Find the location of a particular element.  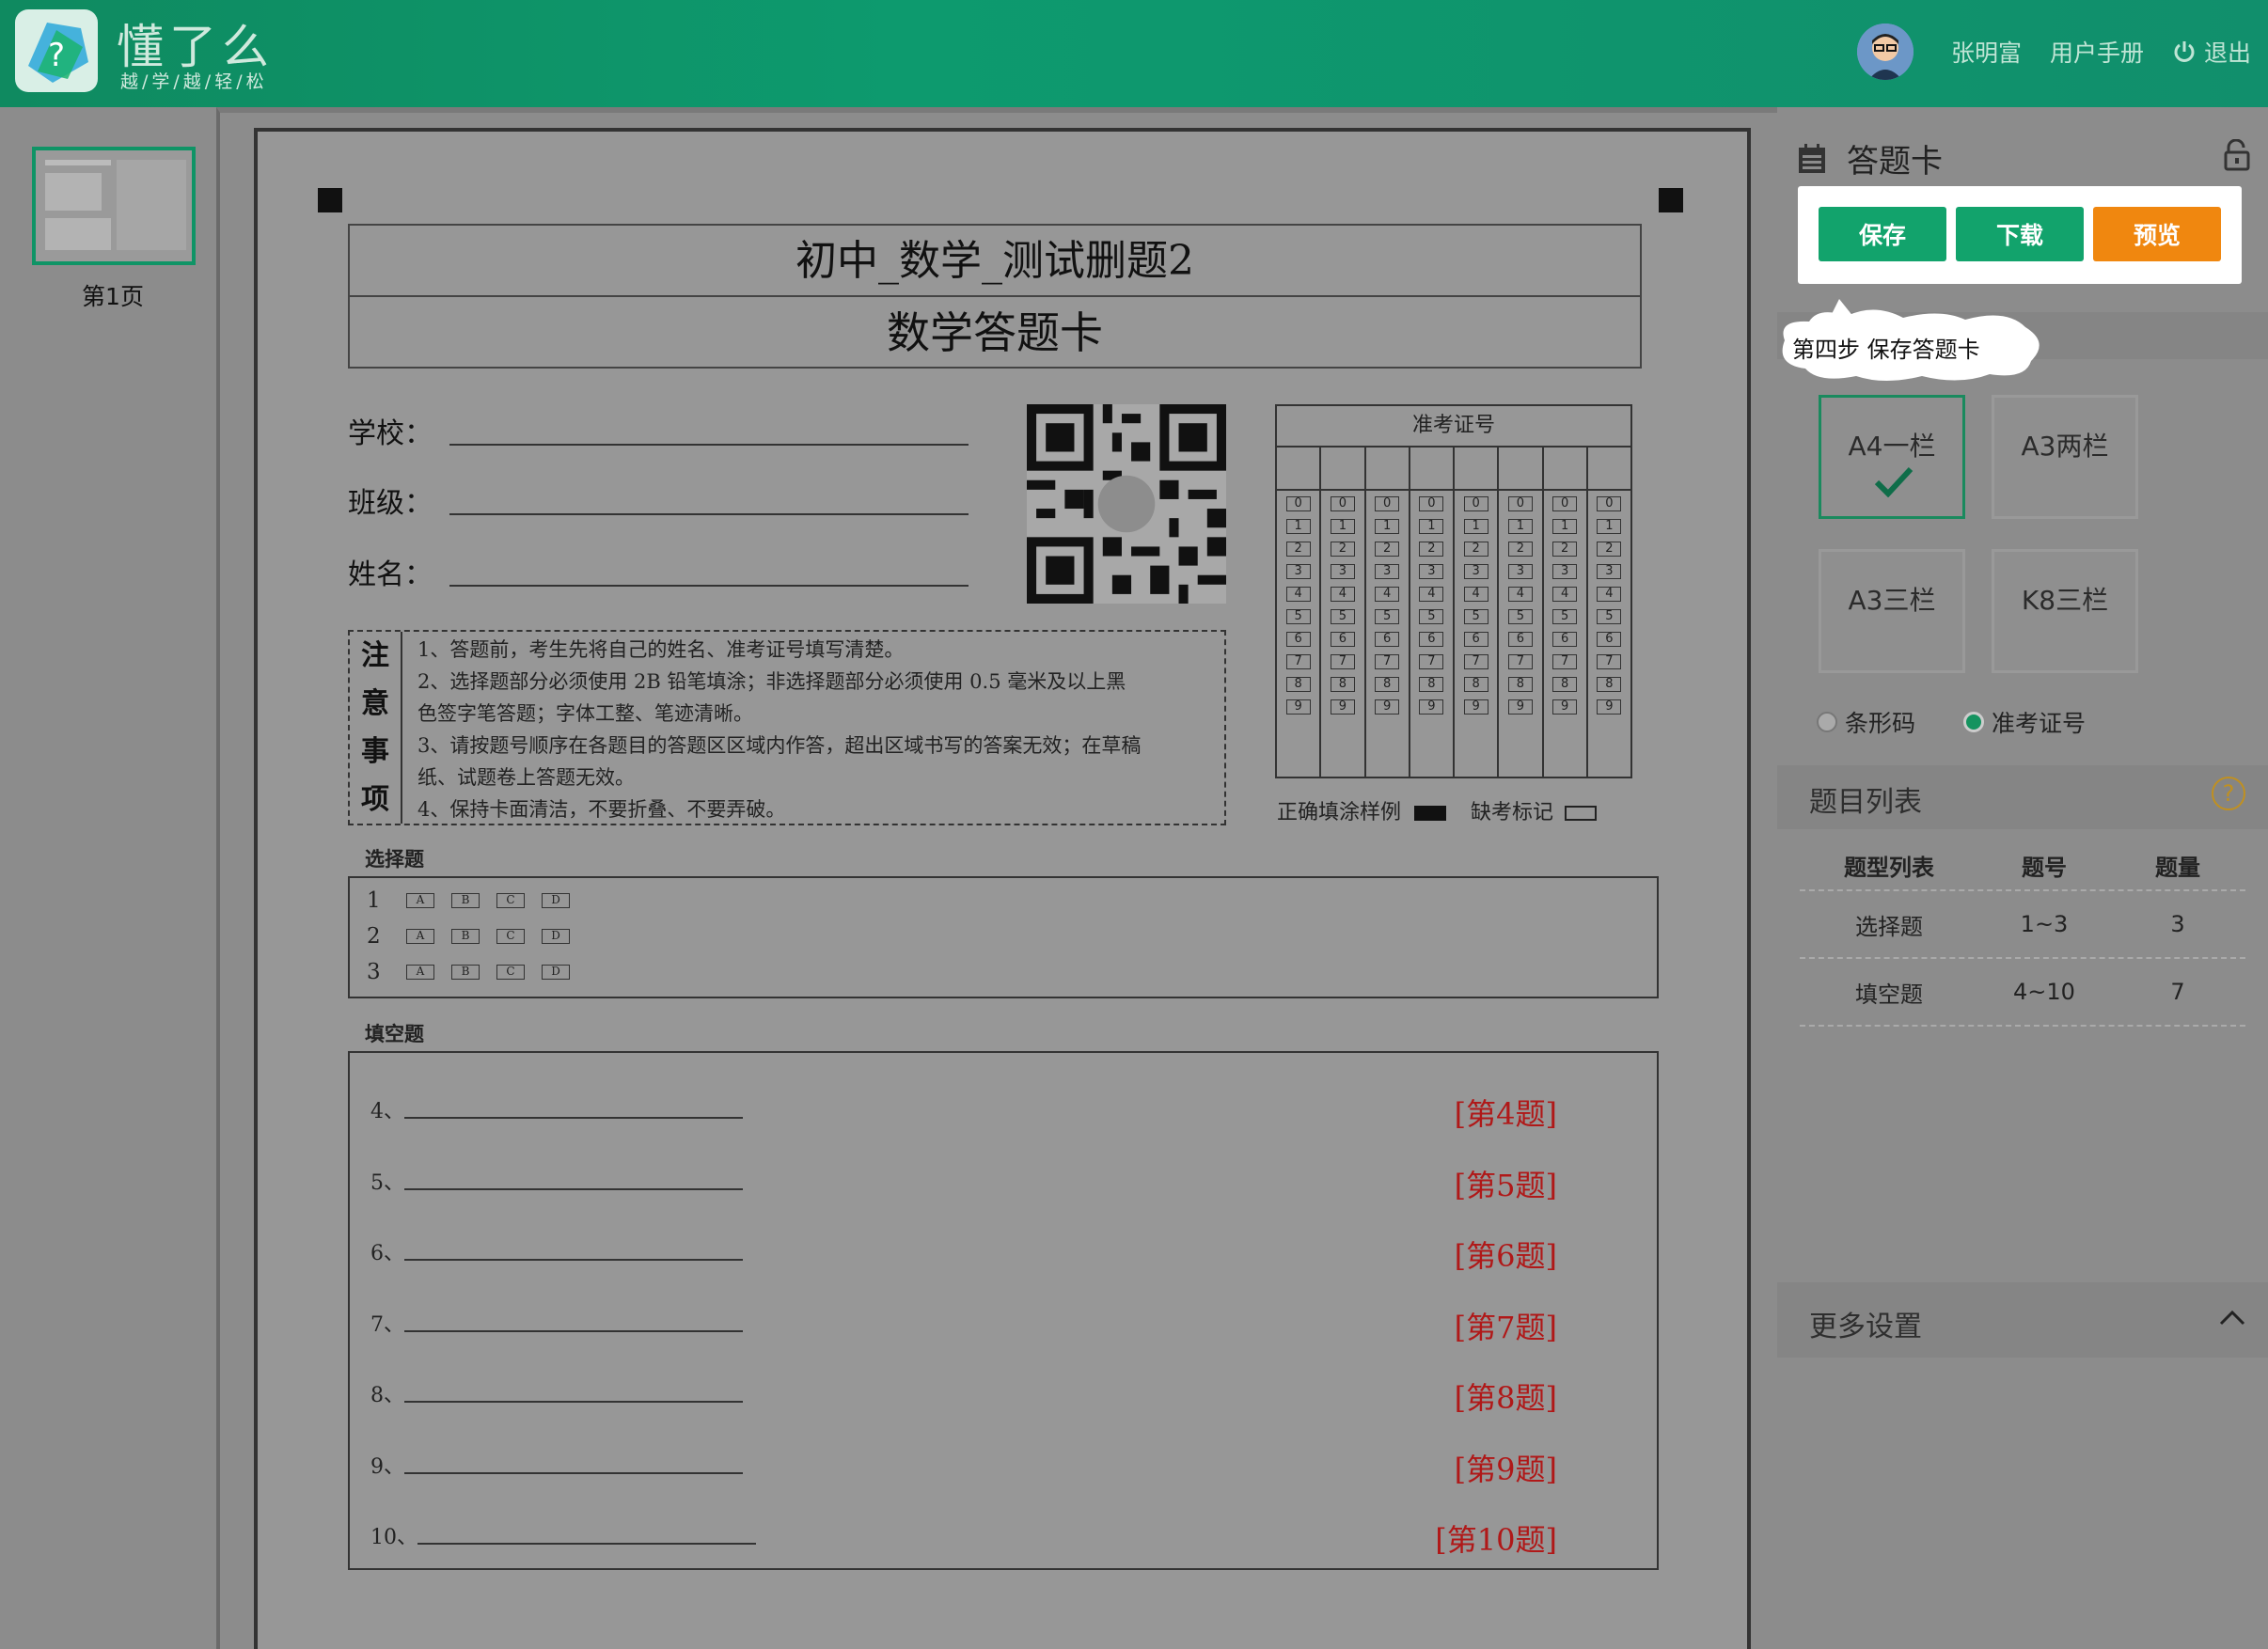

page-thumbnail is located at coordinates (114, 206).